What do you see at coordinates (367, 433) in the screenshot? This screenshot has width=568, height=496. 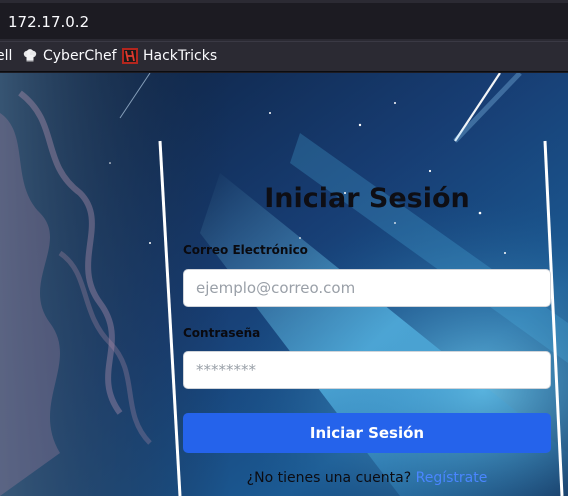 I see `login-button: Iniciar Sesión` at bounding box center [367, 433].